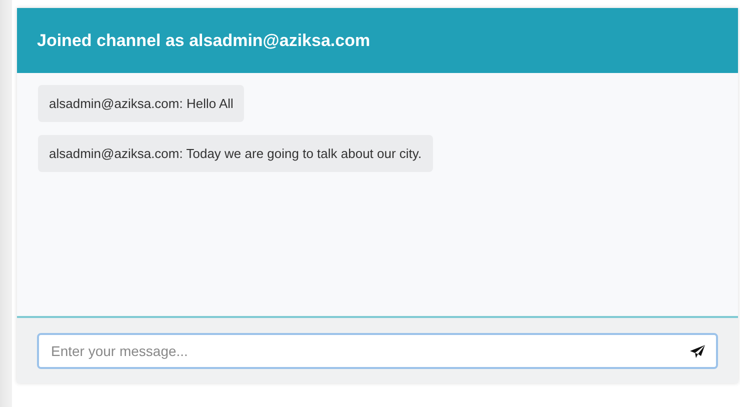 The width and height of the screenshot is (740, 407). Describe the element at coordinates (697, 351) in the screenshot. I see `send-icon` at that location.